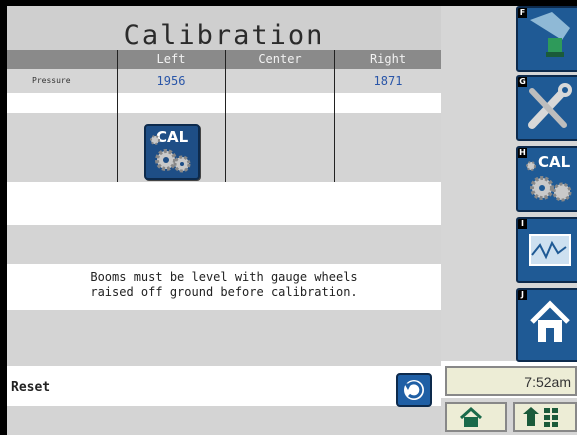 The image size is (577, 435). What do you see at coordinates (280, 59) in the screenshot?
I see `header-center: Center` at bounding box center [280, 59].